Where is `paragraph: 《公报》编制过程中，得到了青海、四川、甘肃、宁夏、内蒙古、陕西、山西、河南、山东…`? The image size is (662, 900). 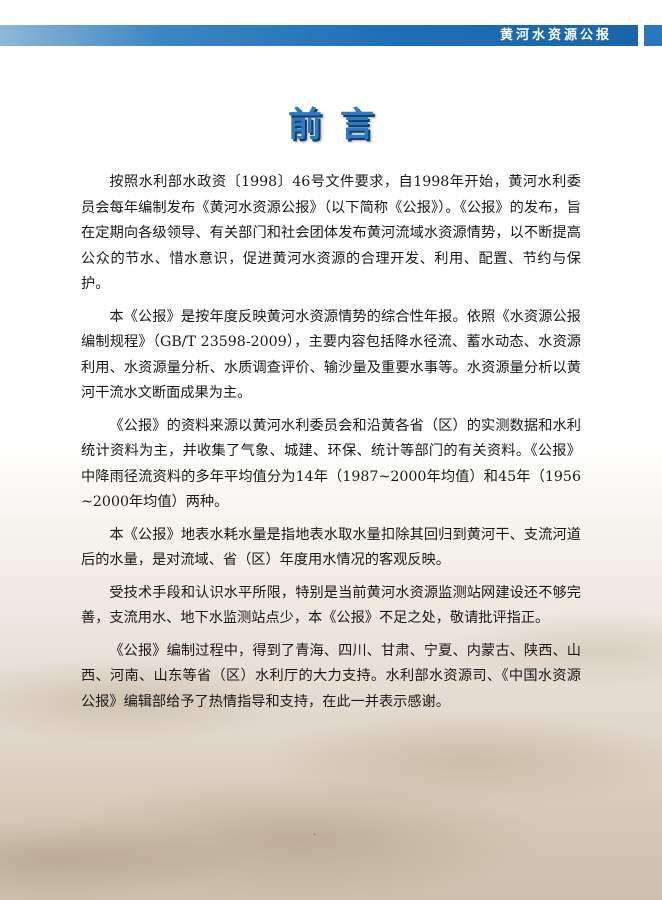 paragraph: 《公报》编制过程中，得到了青海、四川、甘肃、宁夏、内蒙古、陕西、山西、河南、山东… is located at coordinates (331, 676).